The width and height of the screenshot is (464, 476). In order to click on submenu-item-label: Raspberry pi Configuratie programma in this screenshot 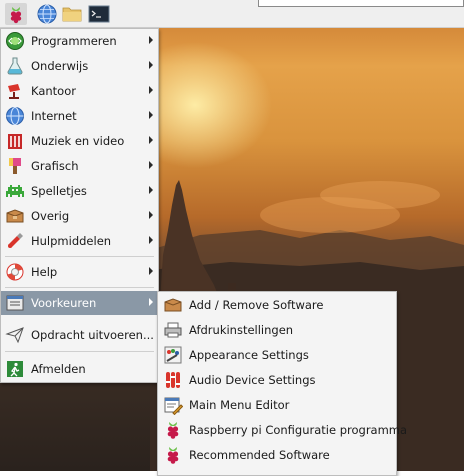, I will do `click(298, 430)`.